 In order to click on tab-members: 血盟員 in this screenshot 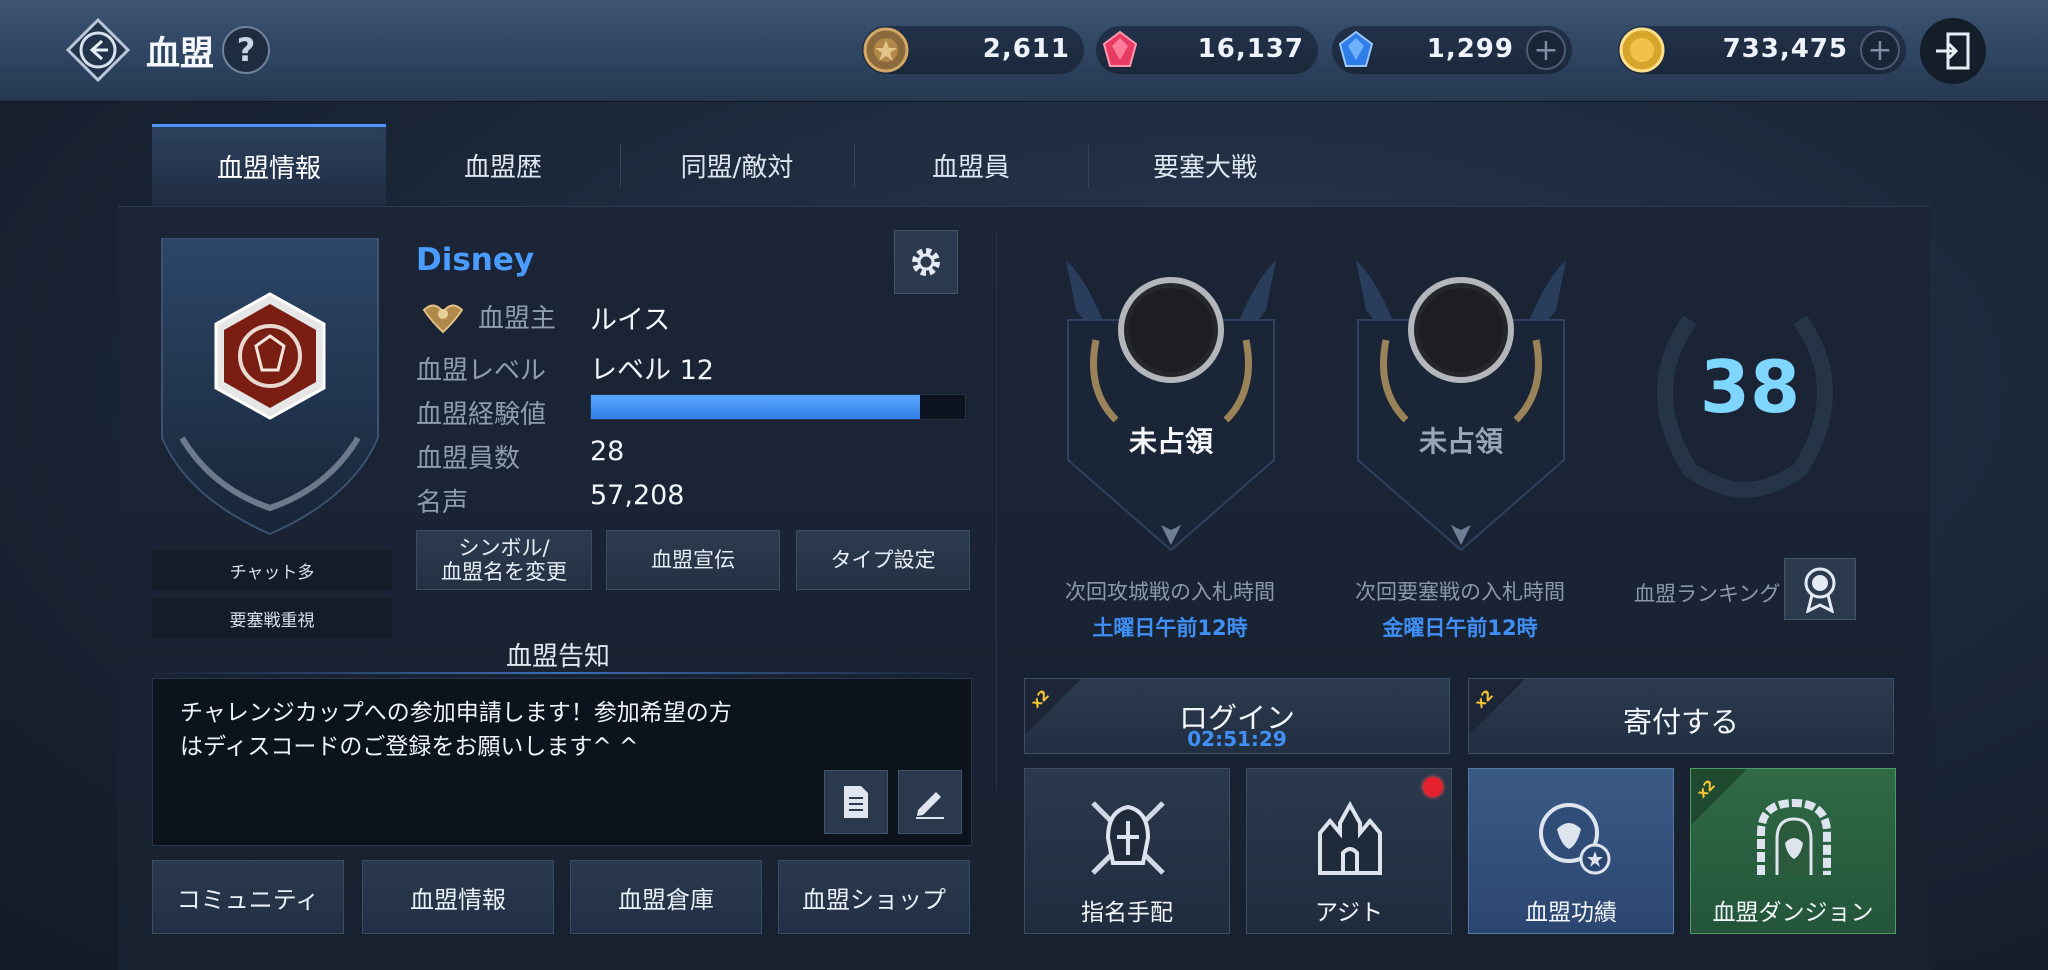, I will do `click(971, 165)`.